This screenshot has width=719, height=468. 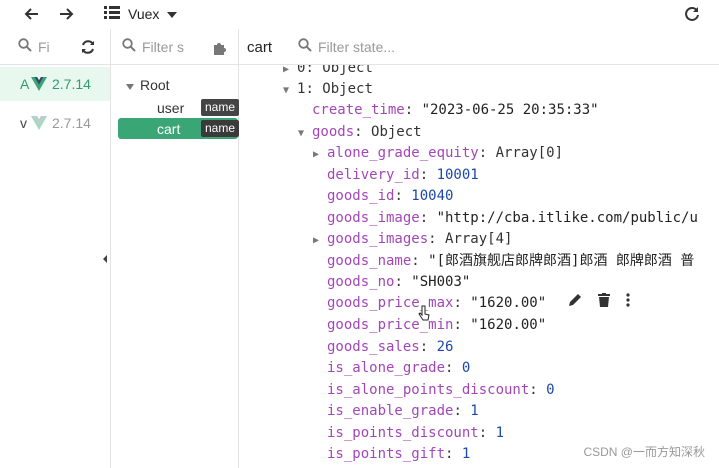 What do you see at coordinates (39, 86) in the screenshot?
I see `vue-logo-icon` at bounding box center [39, 86].